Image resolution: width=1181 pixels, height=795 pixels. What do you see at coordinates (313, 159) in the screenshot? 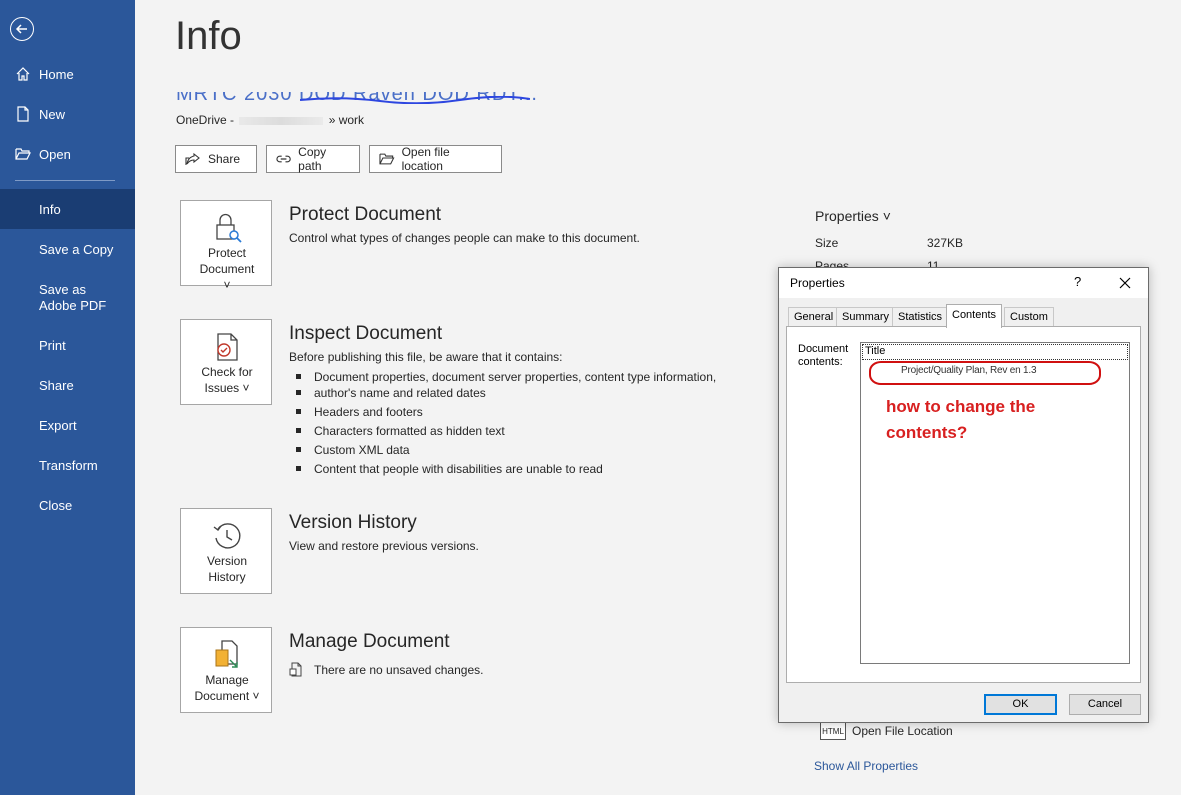
I see `copy-path-button: Copy path` at bounding box center [313, 159].